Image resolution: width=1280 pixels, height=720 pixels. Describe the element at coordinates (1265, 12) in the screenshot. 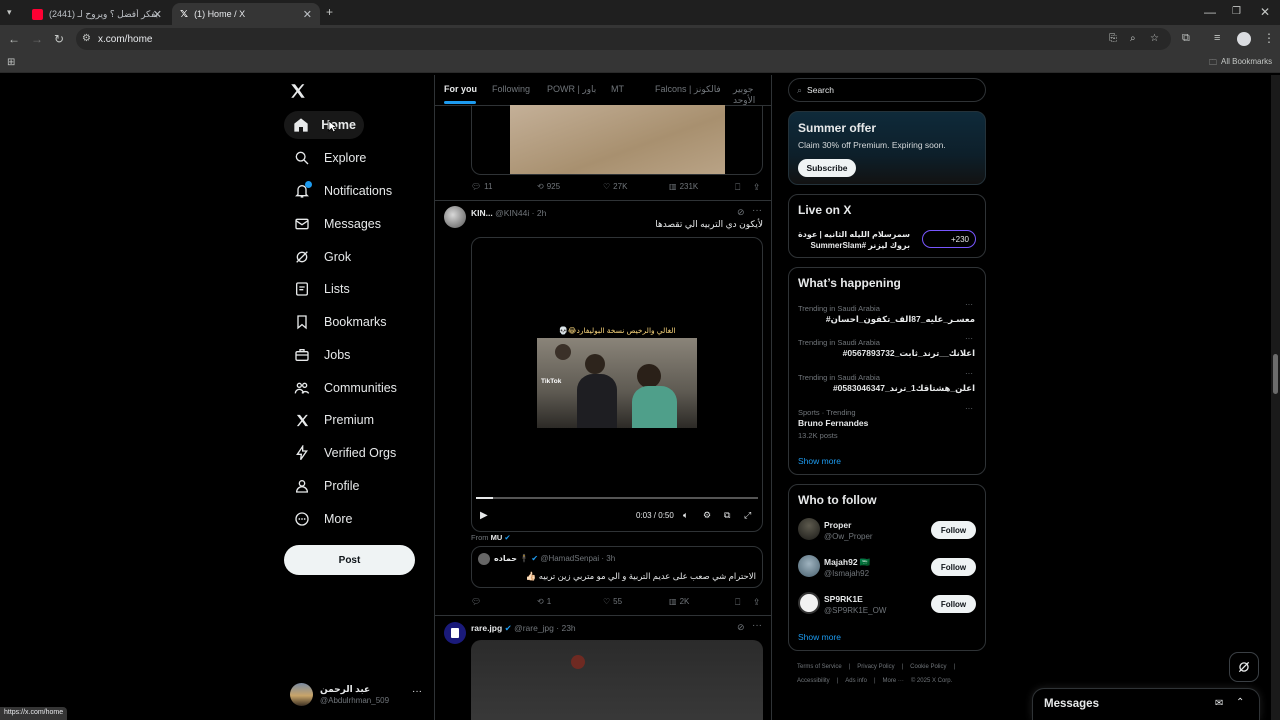

I see `window-close-icon: ✕` at that location.